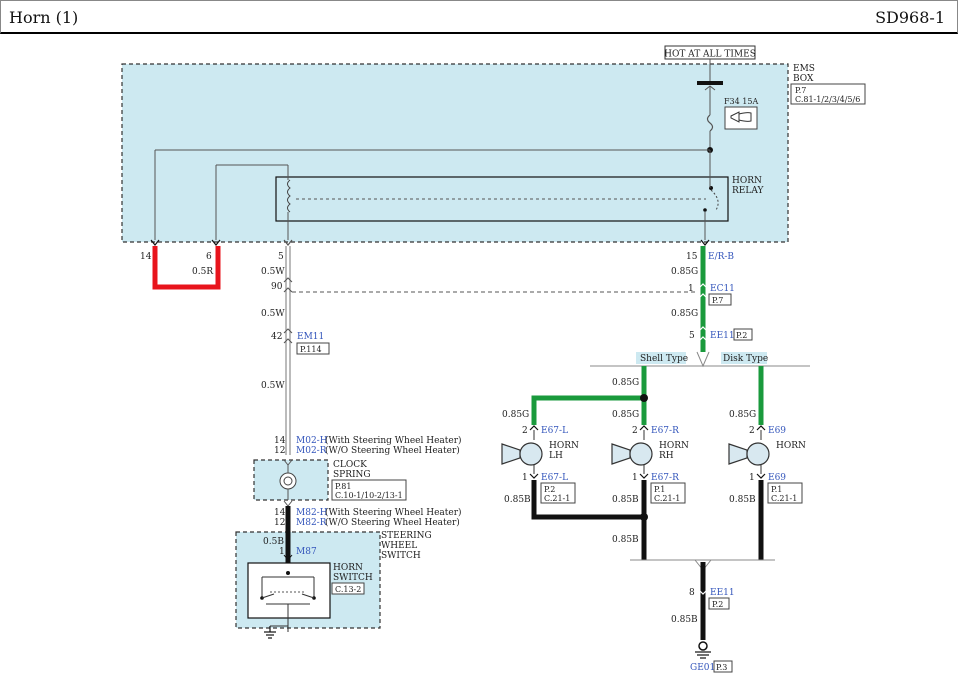 Image resolution: width=960 pixels, height=690 pixels. I want to click on horn-rh-icon, so click(632, 454).